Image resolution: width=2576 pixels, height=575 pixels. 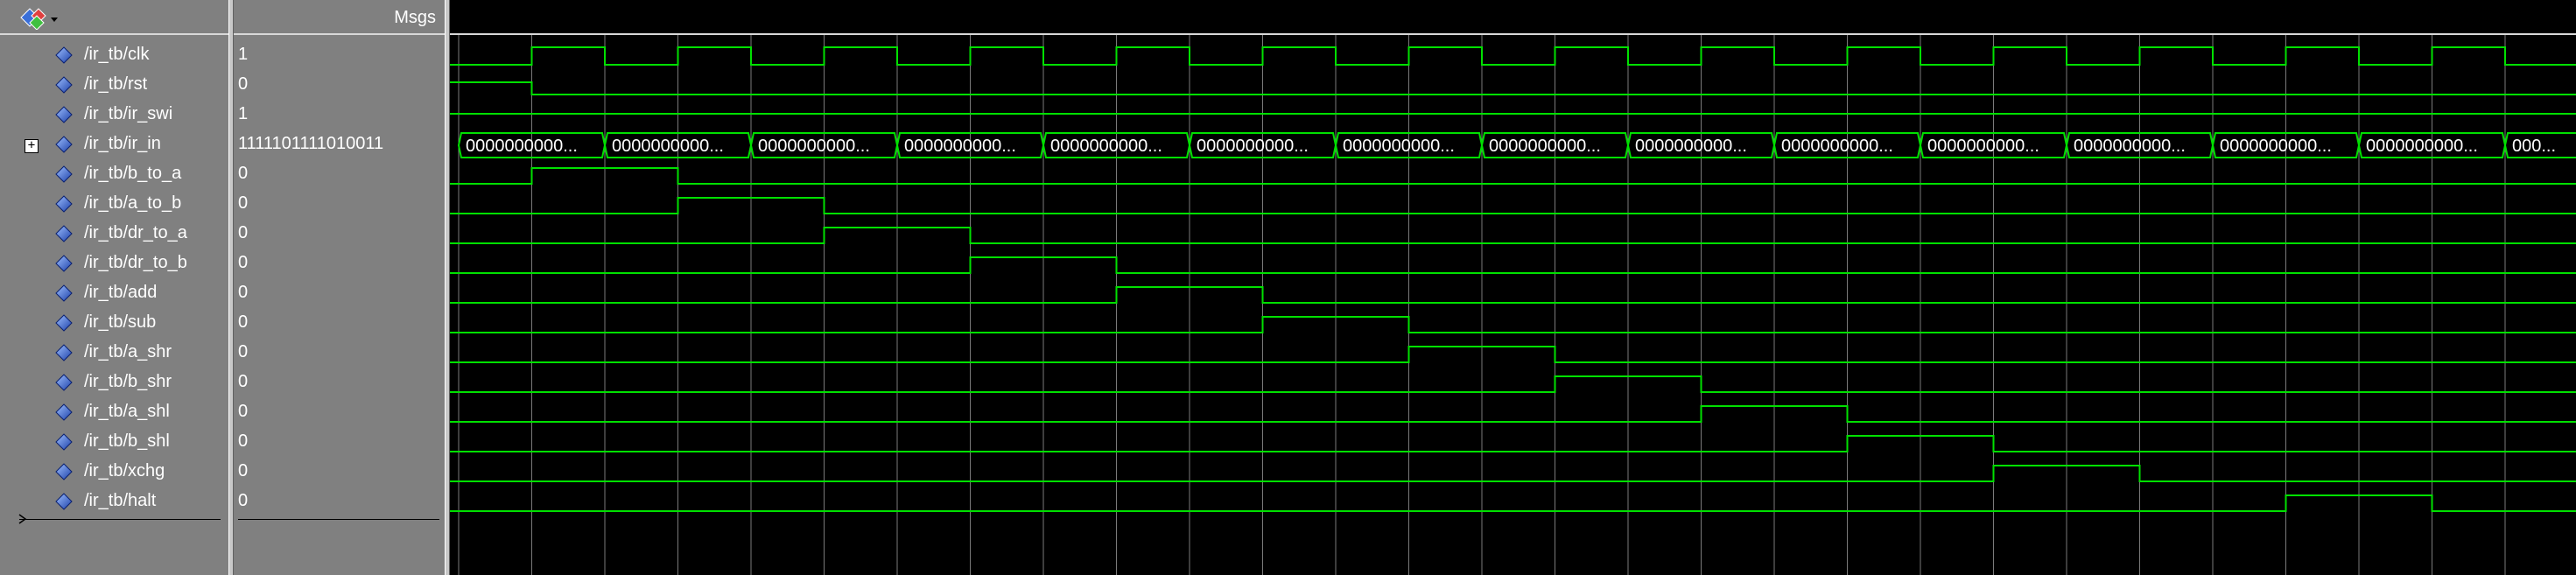 What do you see at coordinates (120, 519) in the screenshot?
I see `names-bottom-rule` at bounding box center [120, 519].